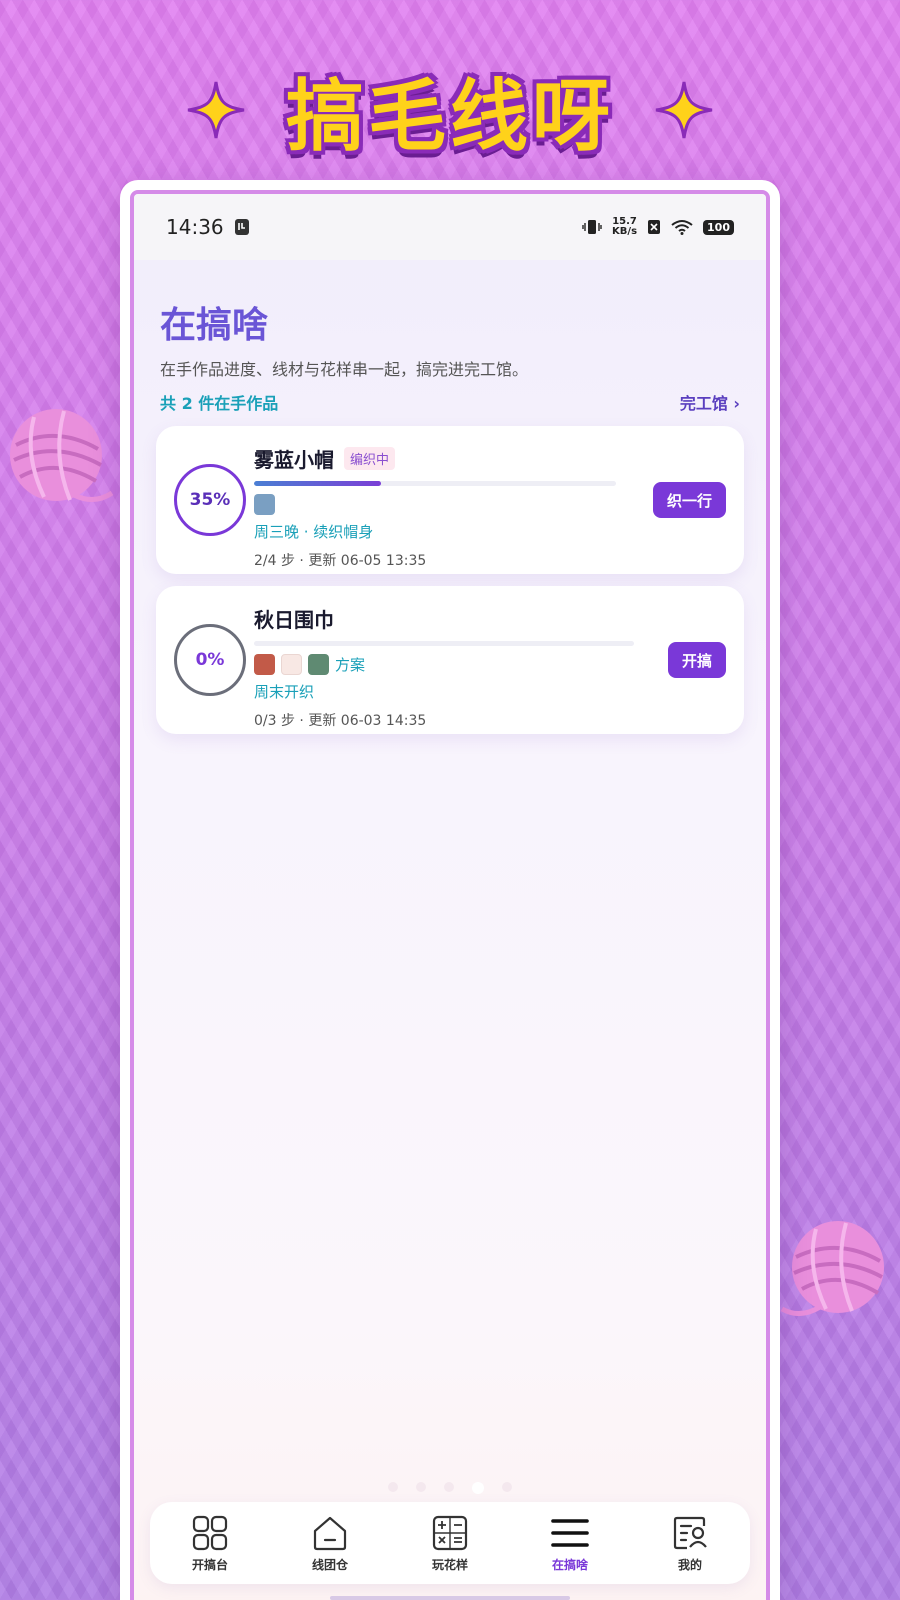 The height and width of the screenshot is (1600, 900). I want to click on bottom-tab-bar: 开搞台 线团仓 玩花样 在搞啥 我的, so click(450, 1543).